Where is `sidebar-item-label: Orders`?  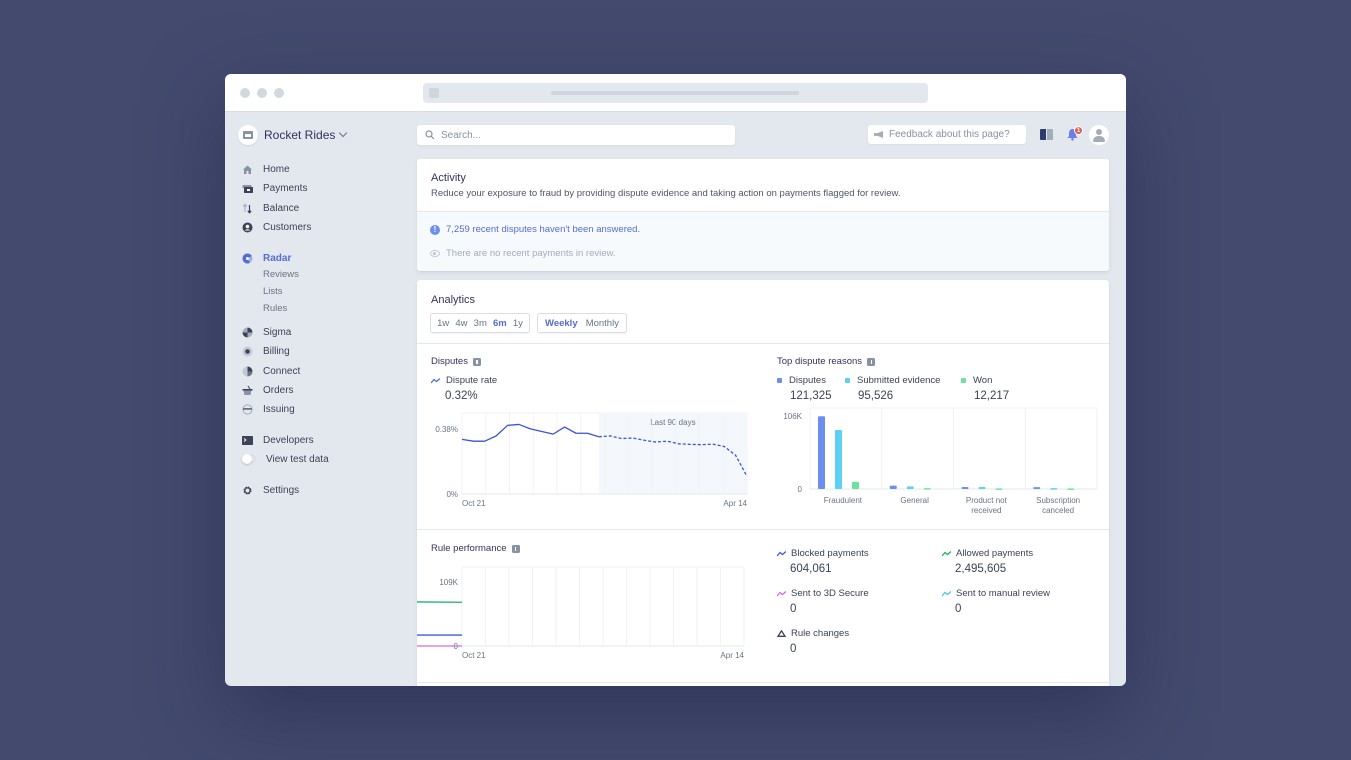
sidebar-item-label: Orders is located at coordinates (278, 390).